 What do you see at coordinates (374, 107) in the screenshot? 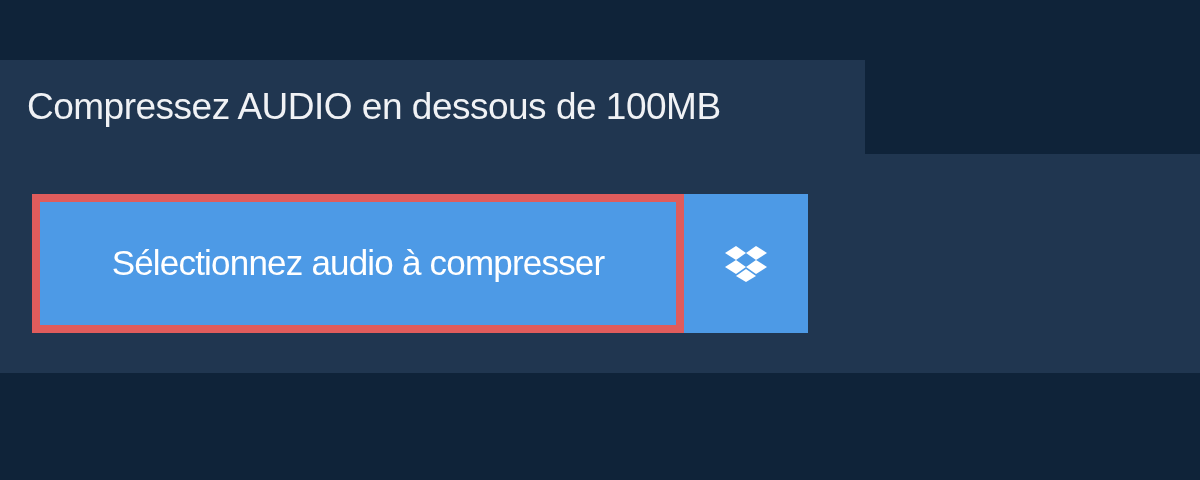
I see `tab-title: Compressez AUDIO en dessous de 100MB` at bounding box center [374, 107].